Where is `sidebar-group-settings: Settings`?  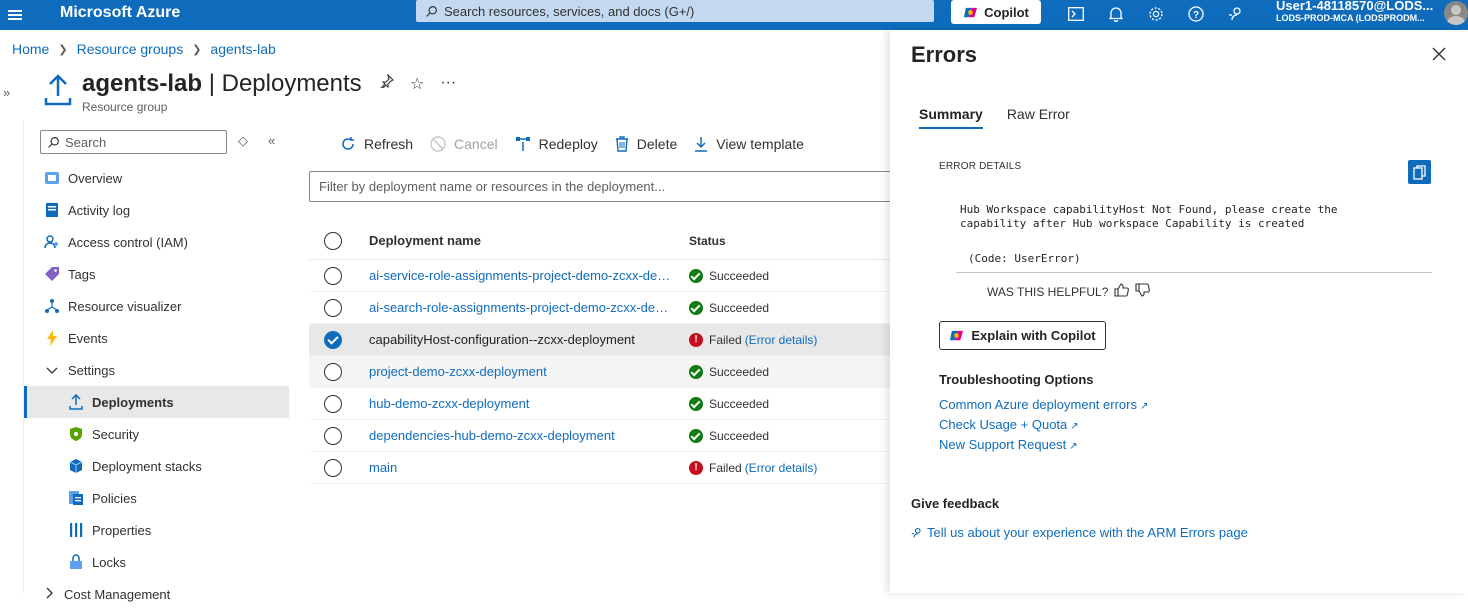
sidebar-group-settings: Settings is located at coordinates (156, 370).